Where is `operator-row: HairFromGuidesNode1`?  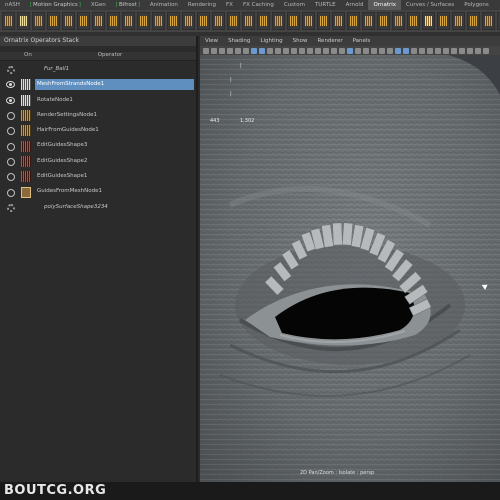
operator-row: HairFromGuidesNode1 is located at coordinates (98, 130).